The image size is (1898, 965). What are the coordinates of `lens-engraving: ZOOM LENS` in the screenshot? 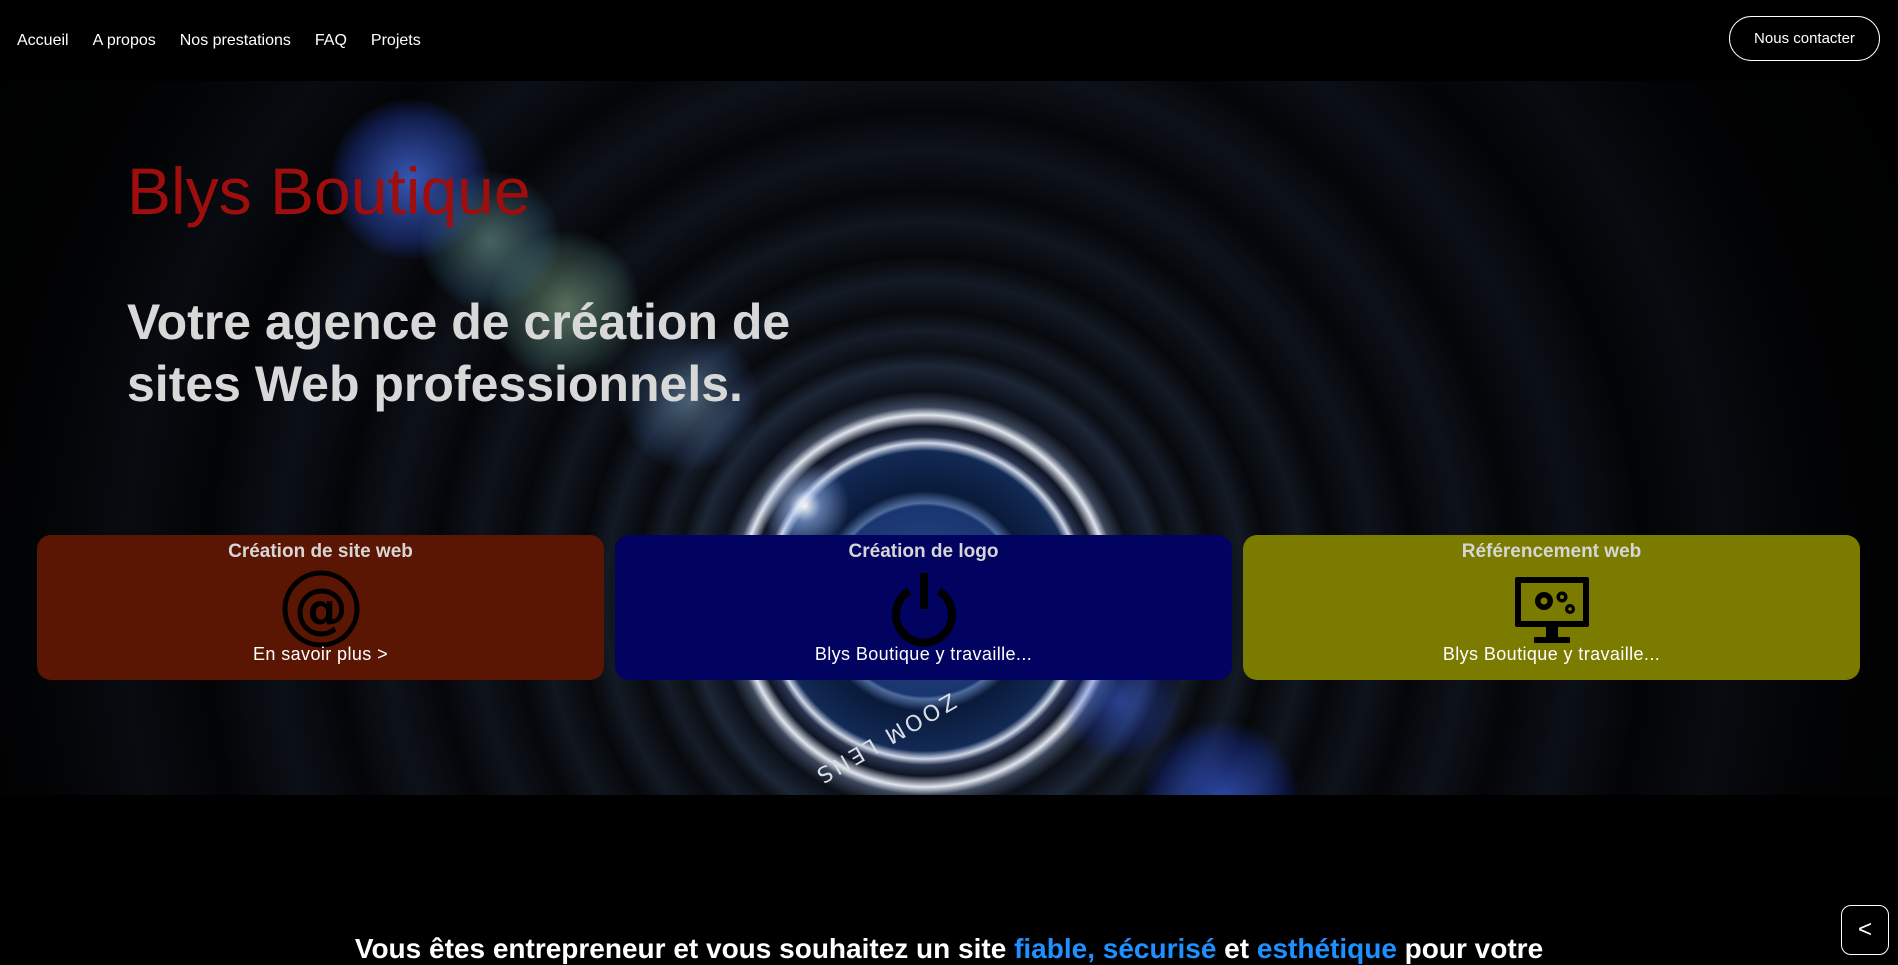 It's located at (884, 738).